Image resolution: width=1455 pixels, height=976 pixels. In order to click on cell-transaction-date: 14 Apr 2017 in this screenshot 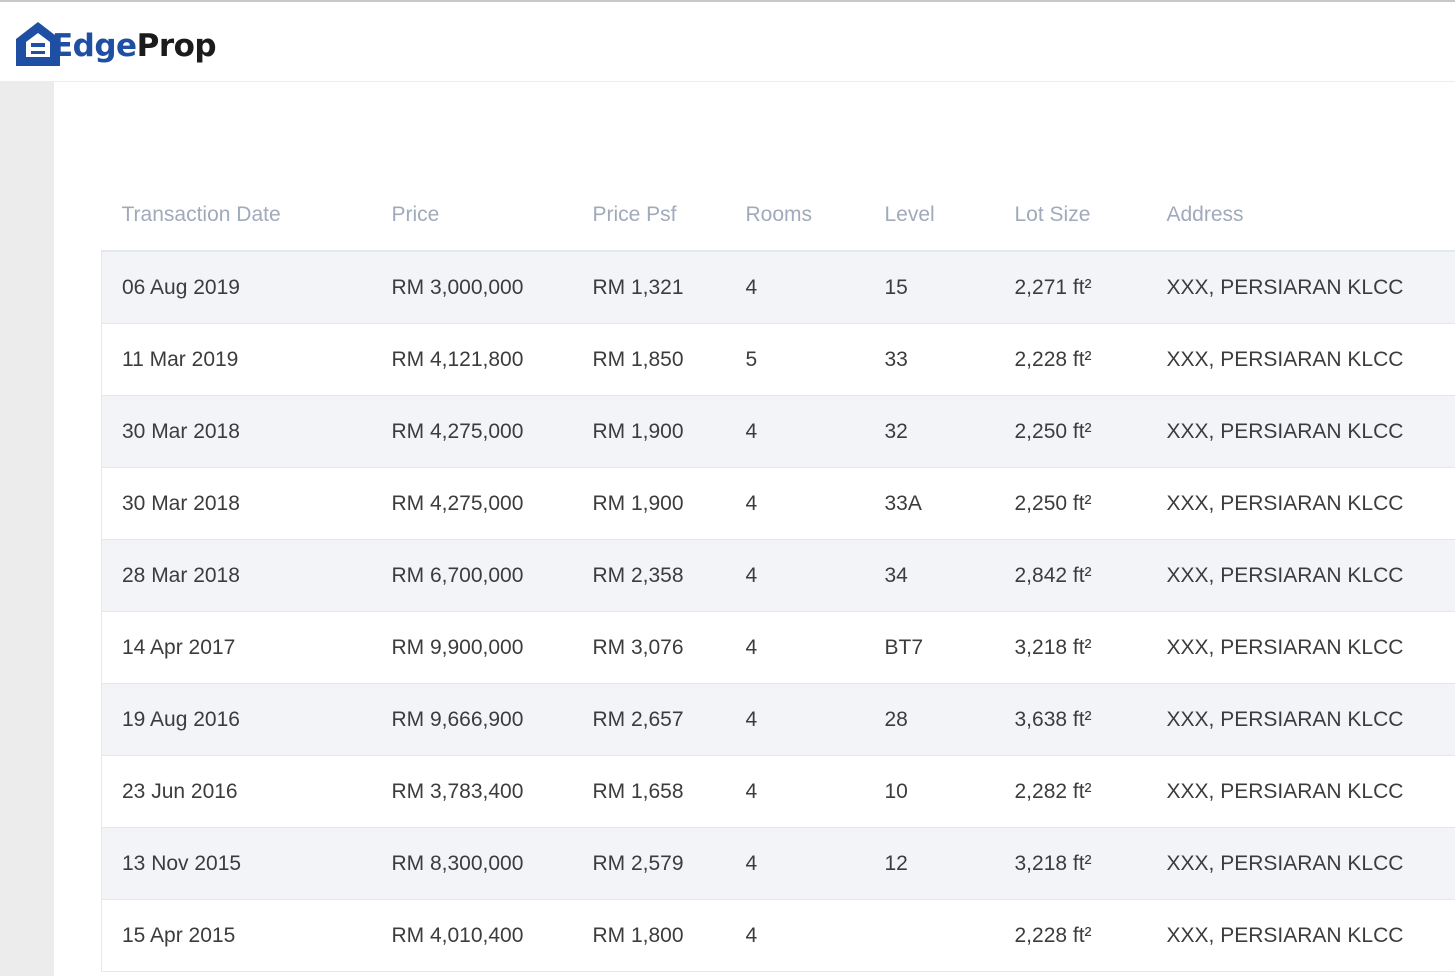, I will do `click(236, 647)`.